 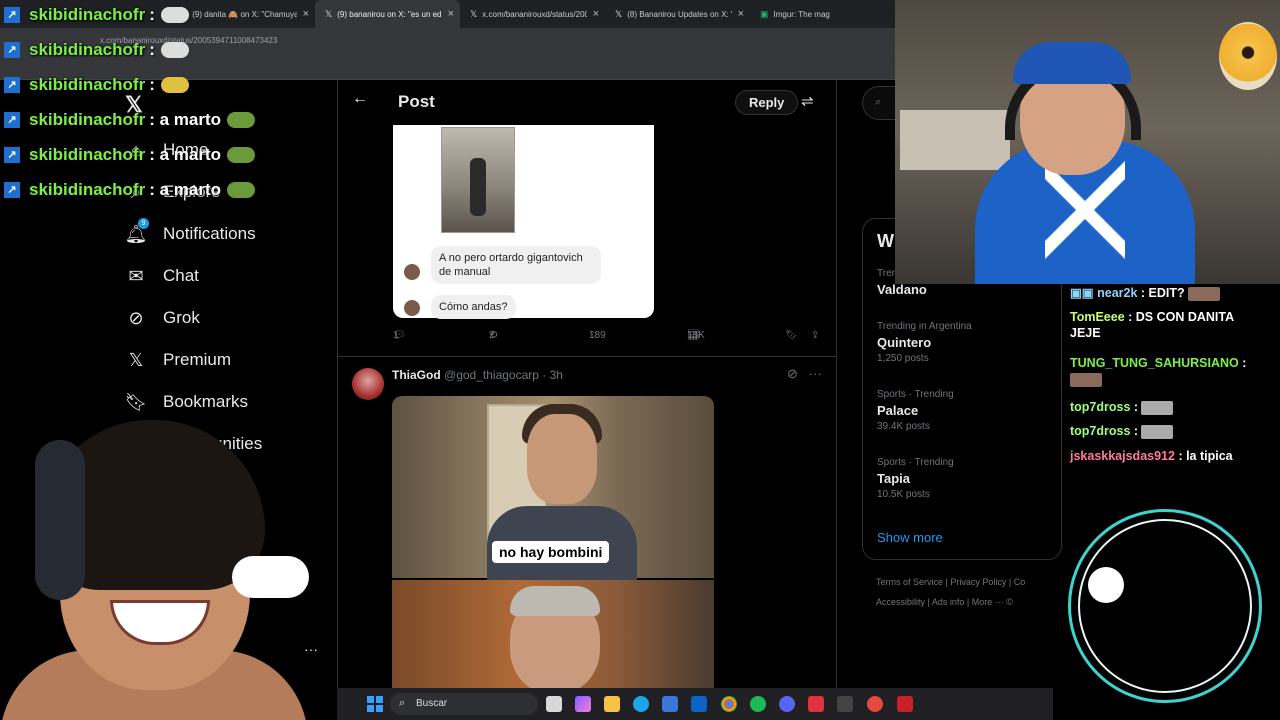 What do you see at coordinates (1158, 371) in the screenshot?
I see `stream-chat-message: TUNG_TUNG_SAHURSIANO :` at bounding box center [1158, 371].